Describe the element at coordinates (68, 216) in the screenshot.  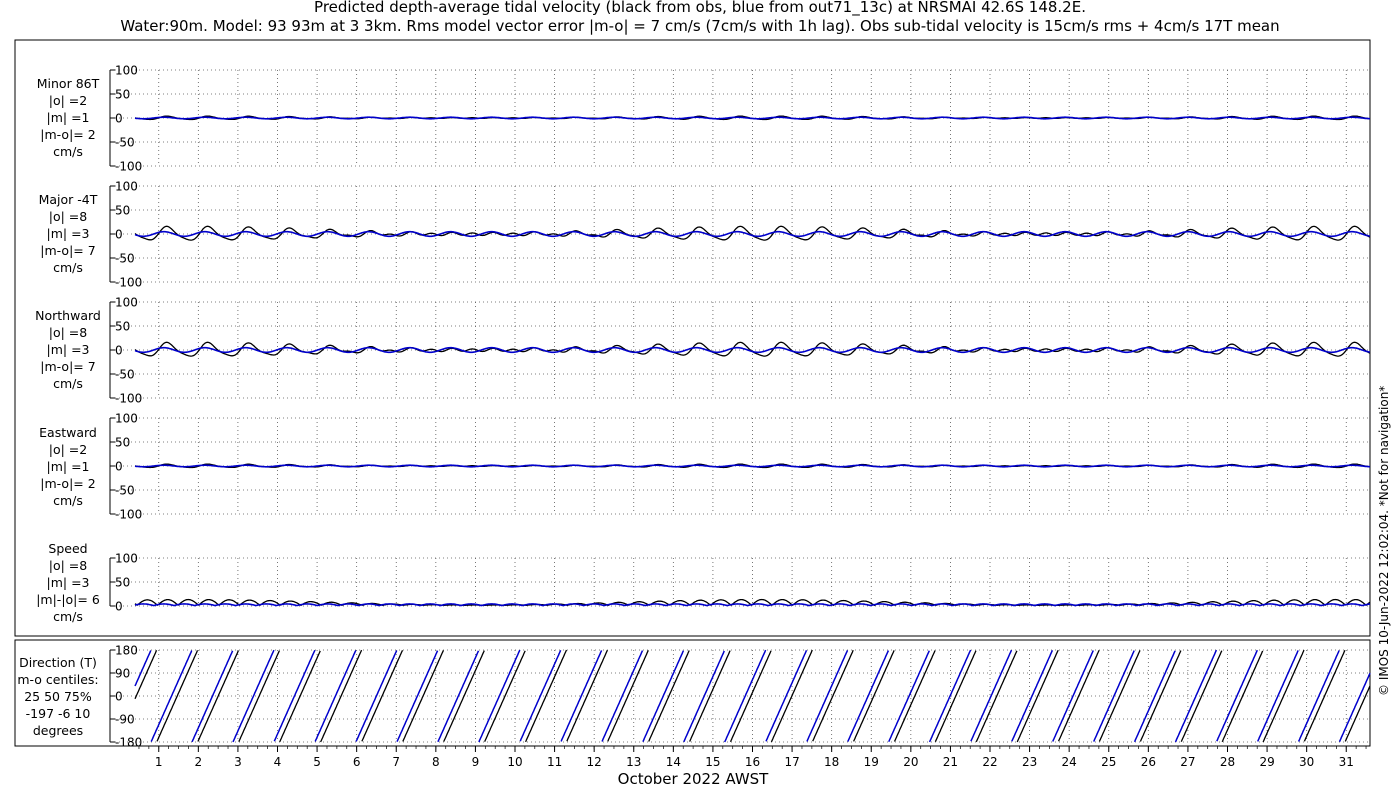
I see `major-label-line: |o| =8` at that location.